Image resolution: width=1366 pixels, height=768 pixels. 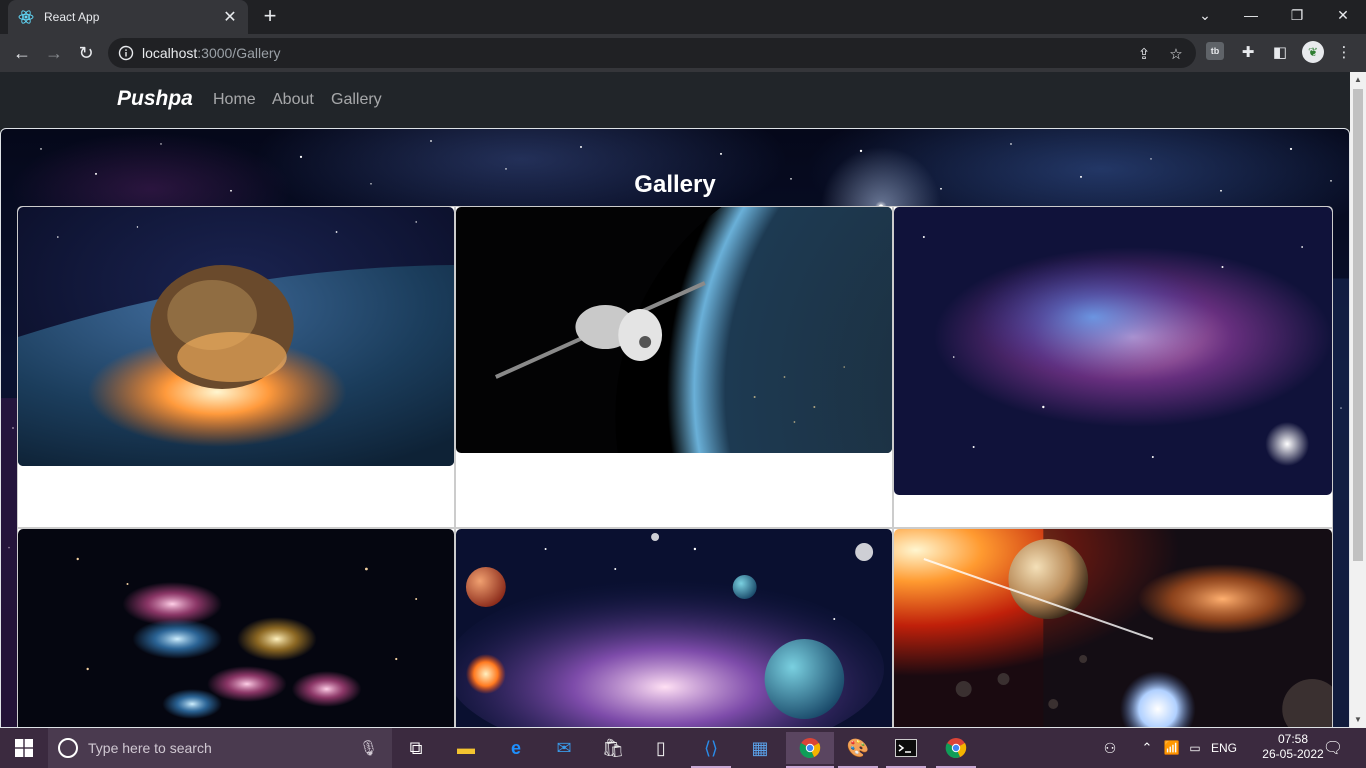 I want to click on notification-icon: 🗨, so click(x=1333, y=748).